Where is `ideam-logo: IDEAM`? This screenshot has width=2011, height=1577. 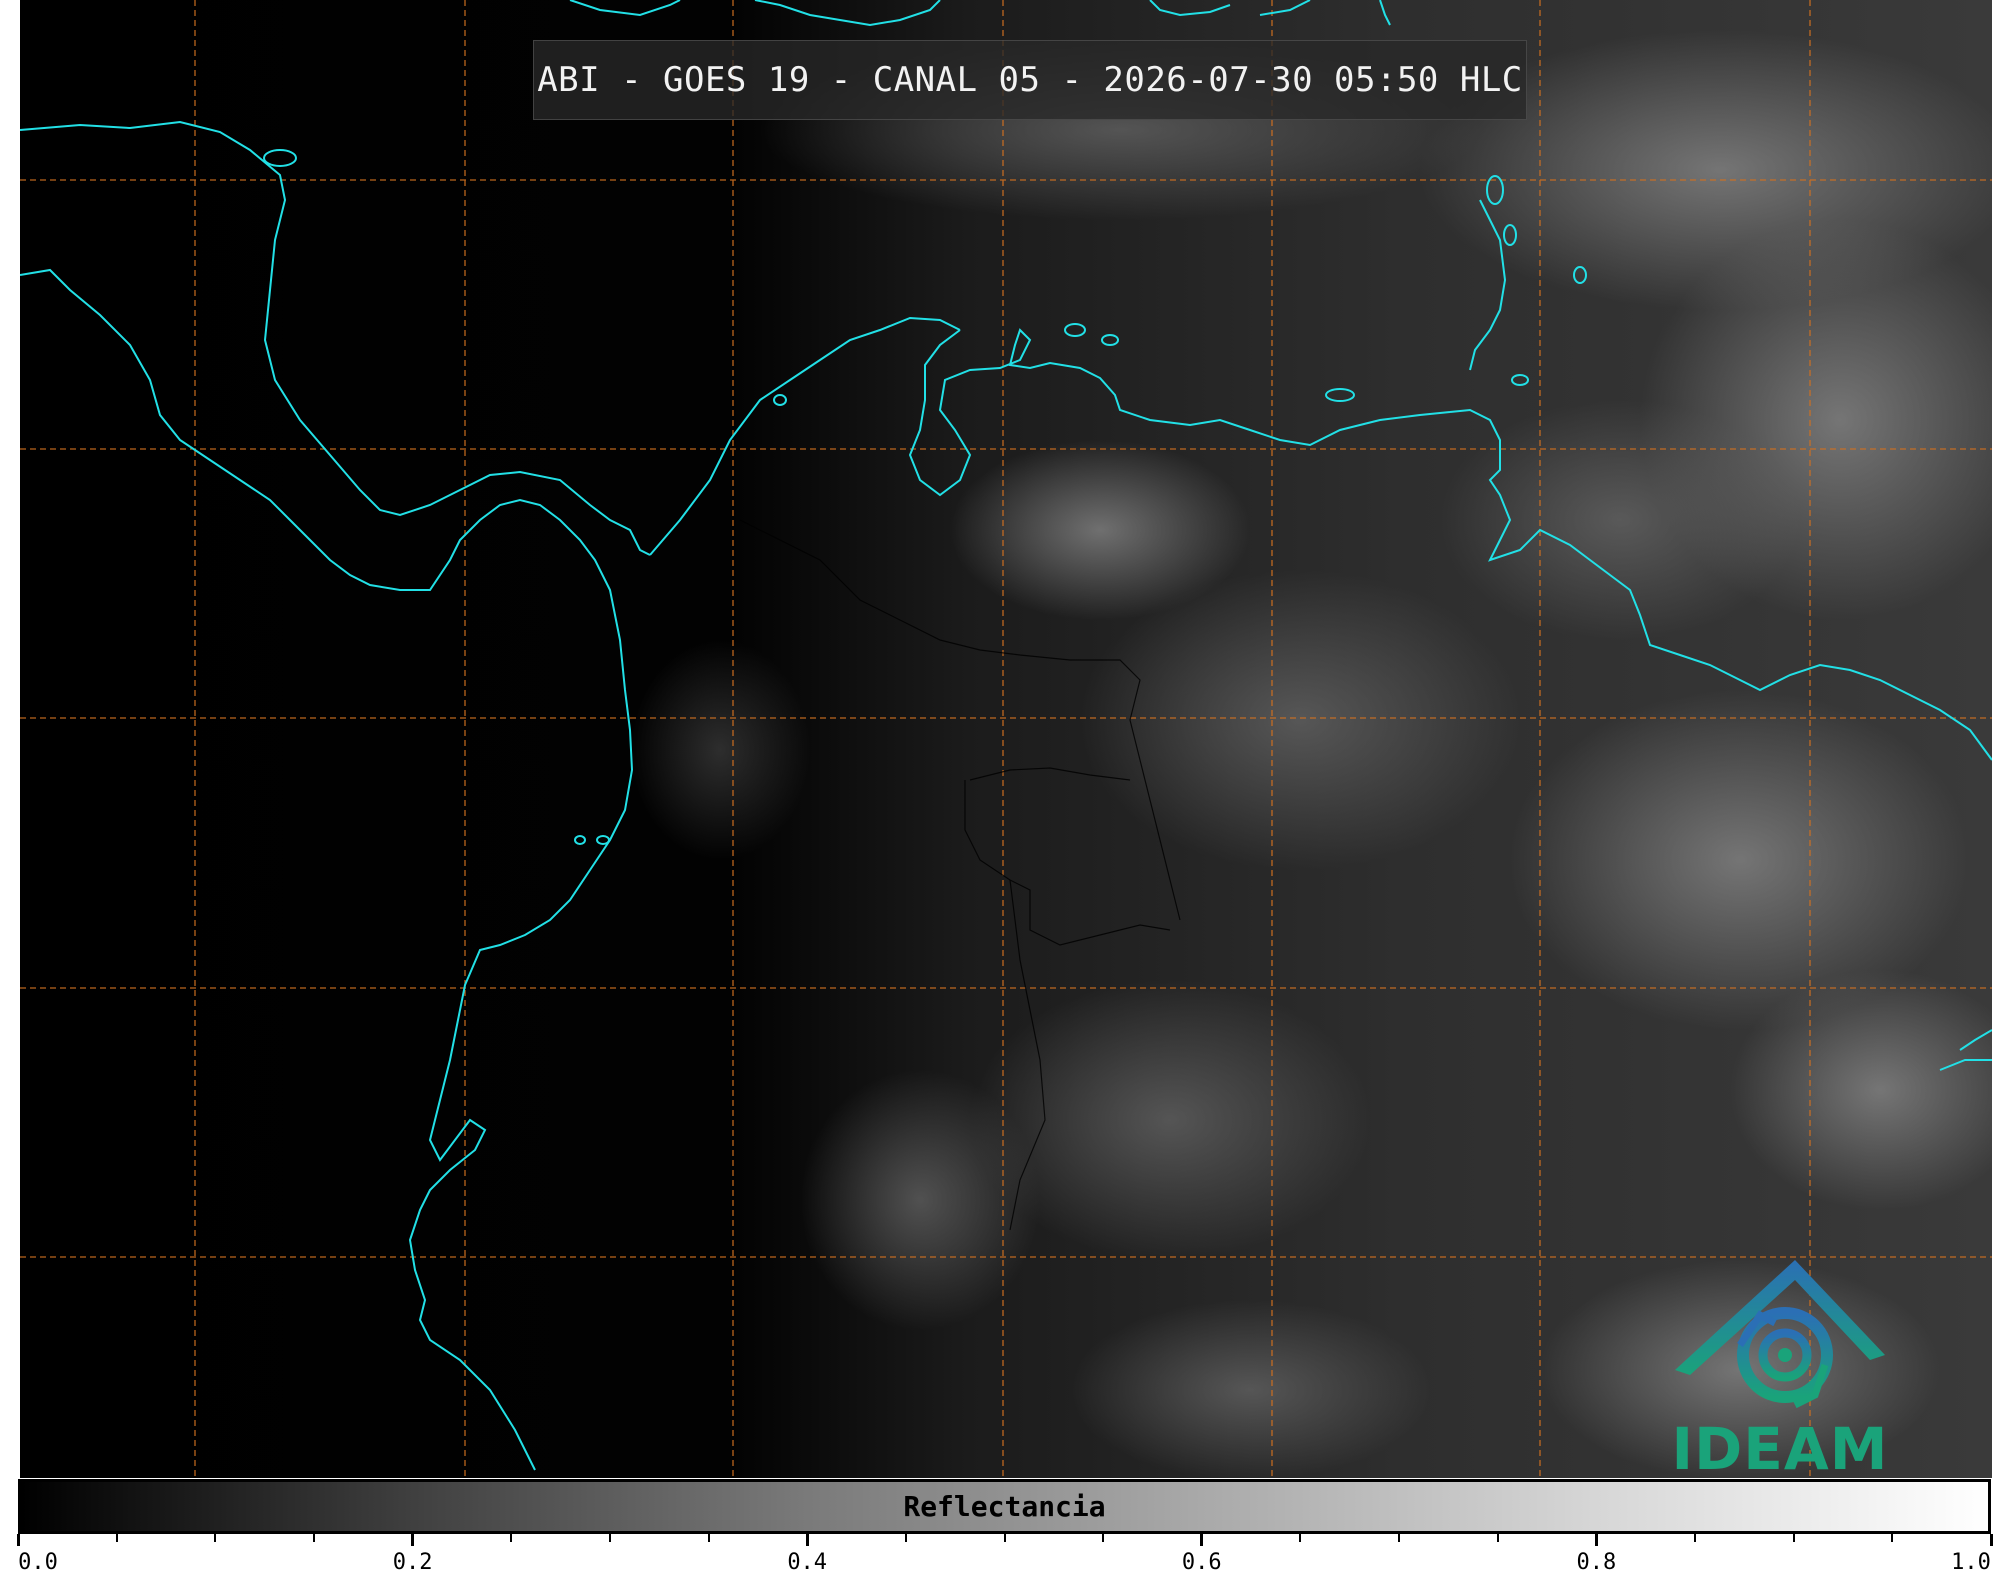 ideam-logo: IDEAM is located at coordinates (1780, 1369).